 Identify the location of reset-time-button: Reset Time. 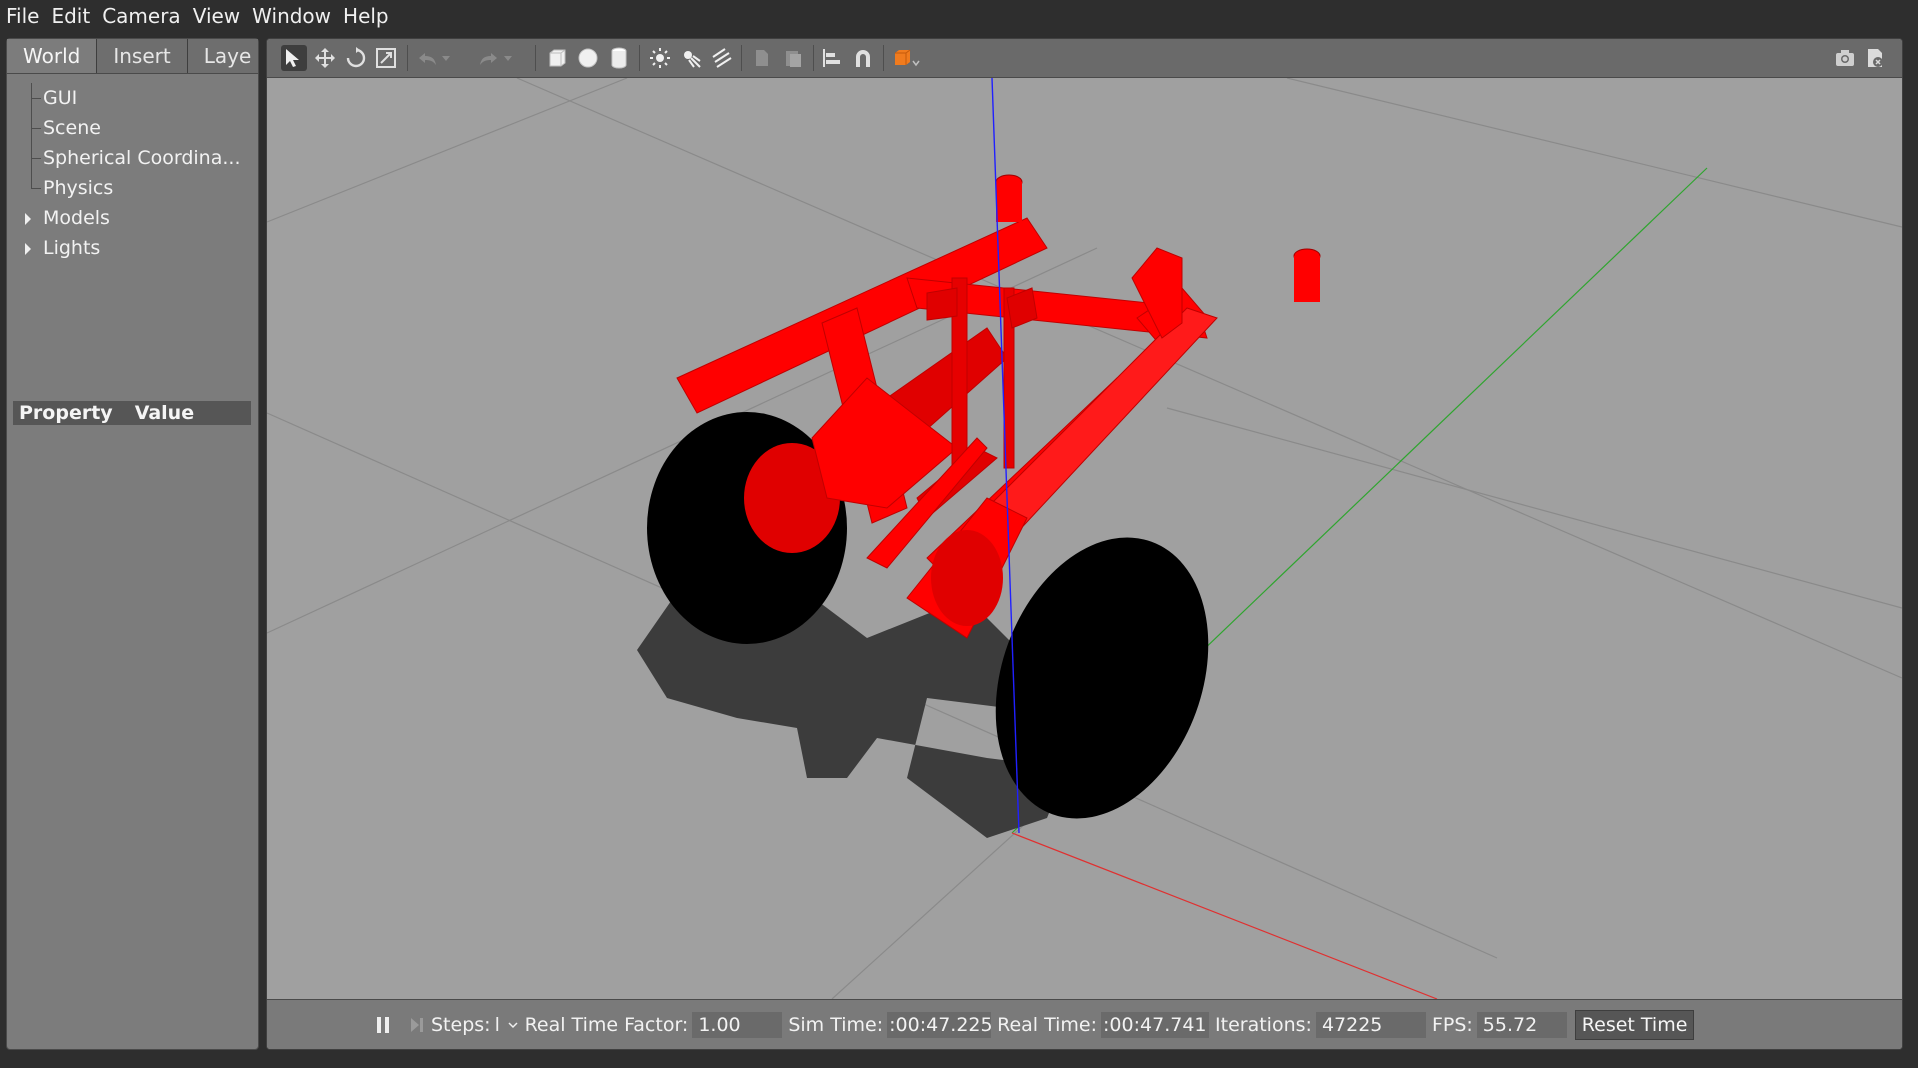
(1634, 1025).